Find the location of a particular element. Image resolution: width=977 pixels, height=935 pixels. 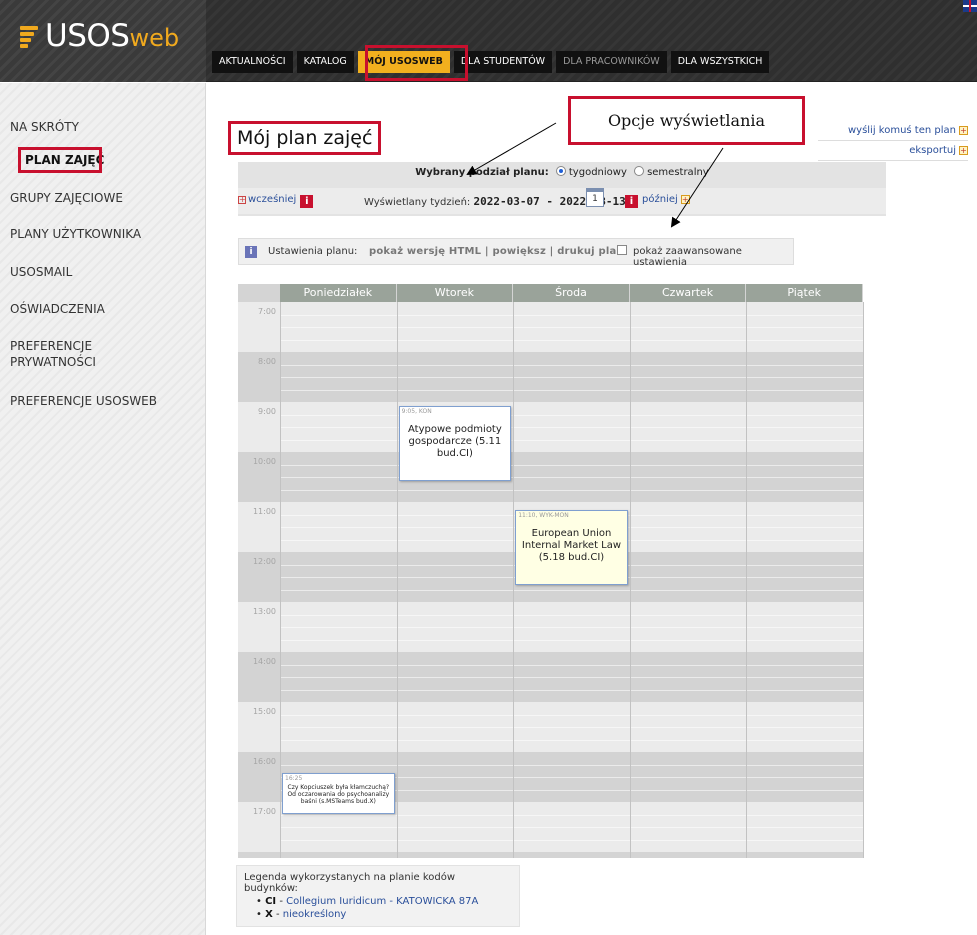

calendar-icon: 1 is located at coordinates (595, 197).